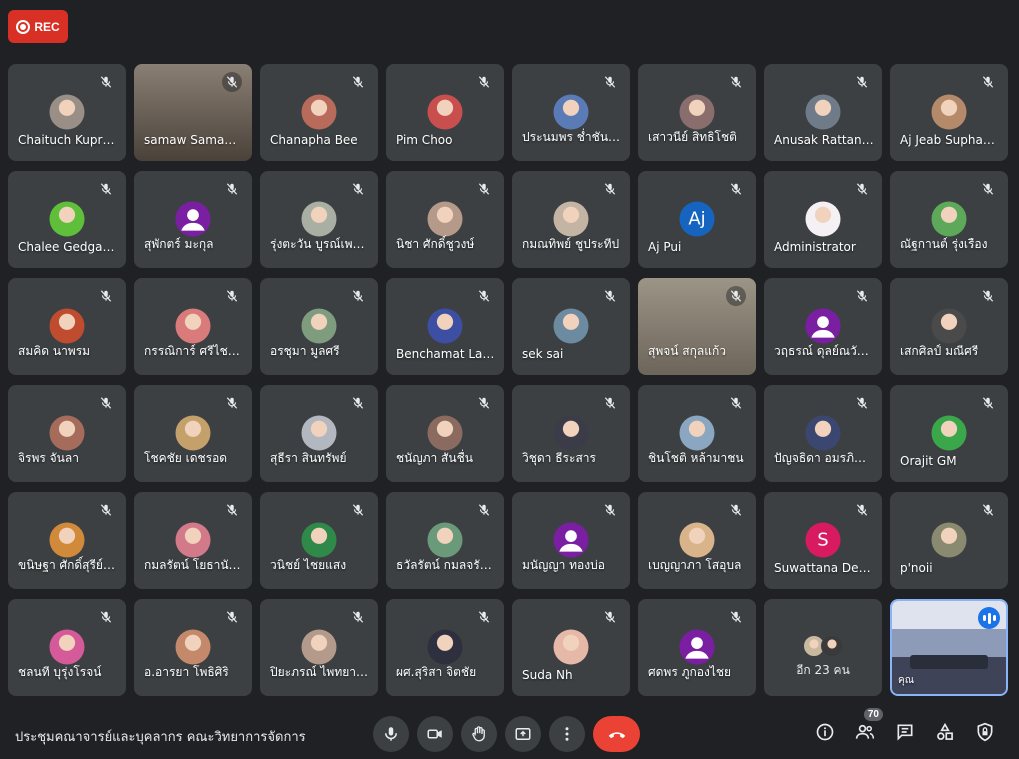 The width and height of the screenshot is (1019, 759). I want to click on present-screen-button, so click(523, 734).